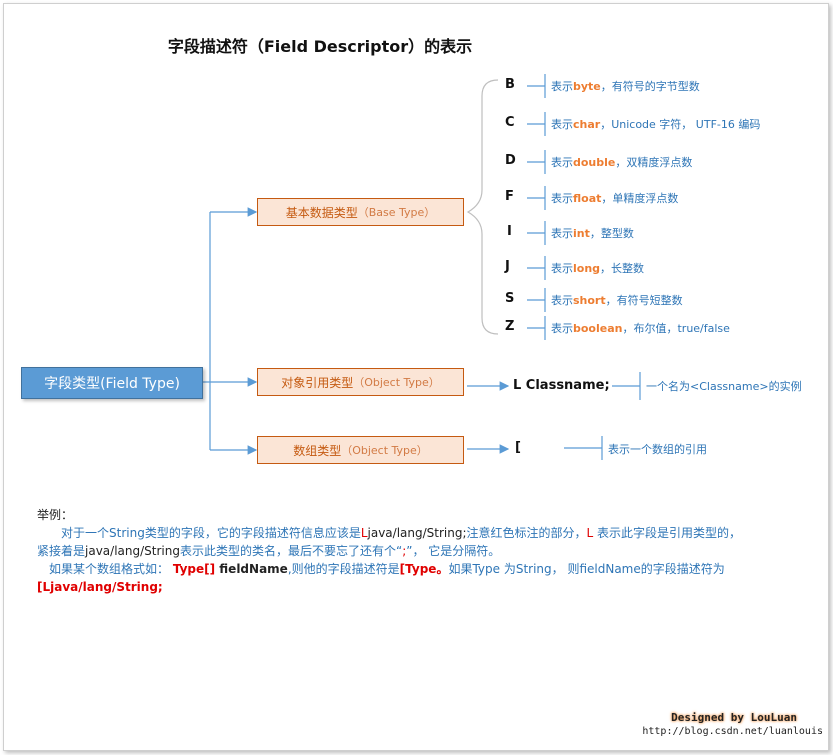  I want to click on object-type-label: 对象引用类型, so click(317, 382).